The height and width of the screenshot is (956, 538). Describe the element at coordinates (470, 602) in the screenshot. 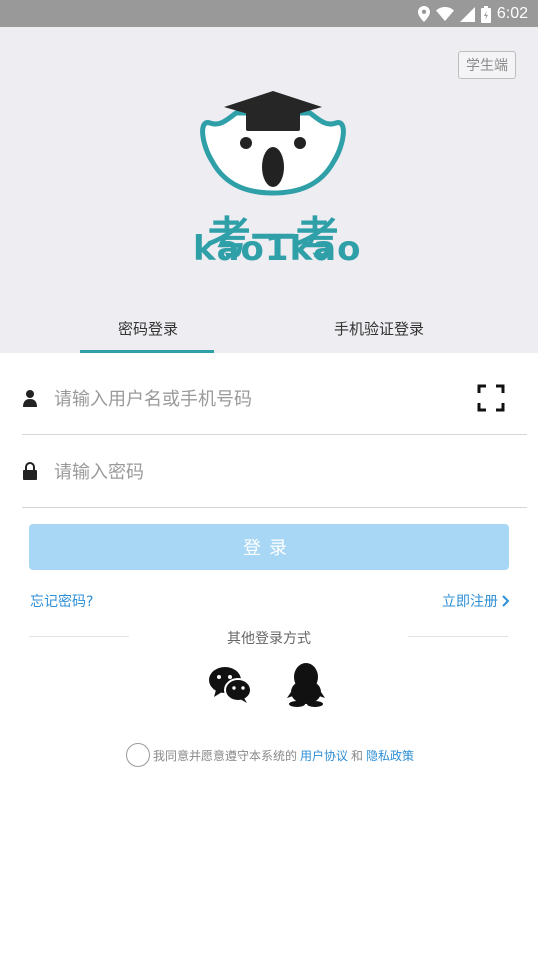

I see `register-label: 立即注册` at that location.